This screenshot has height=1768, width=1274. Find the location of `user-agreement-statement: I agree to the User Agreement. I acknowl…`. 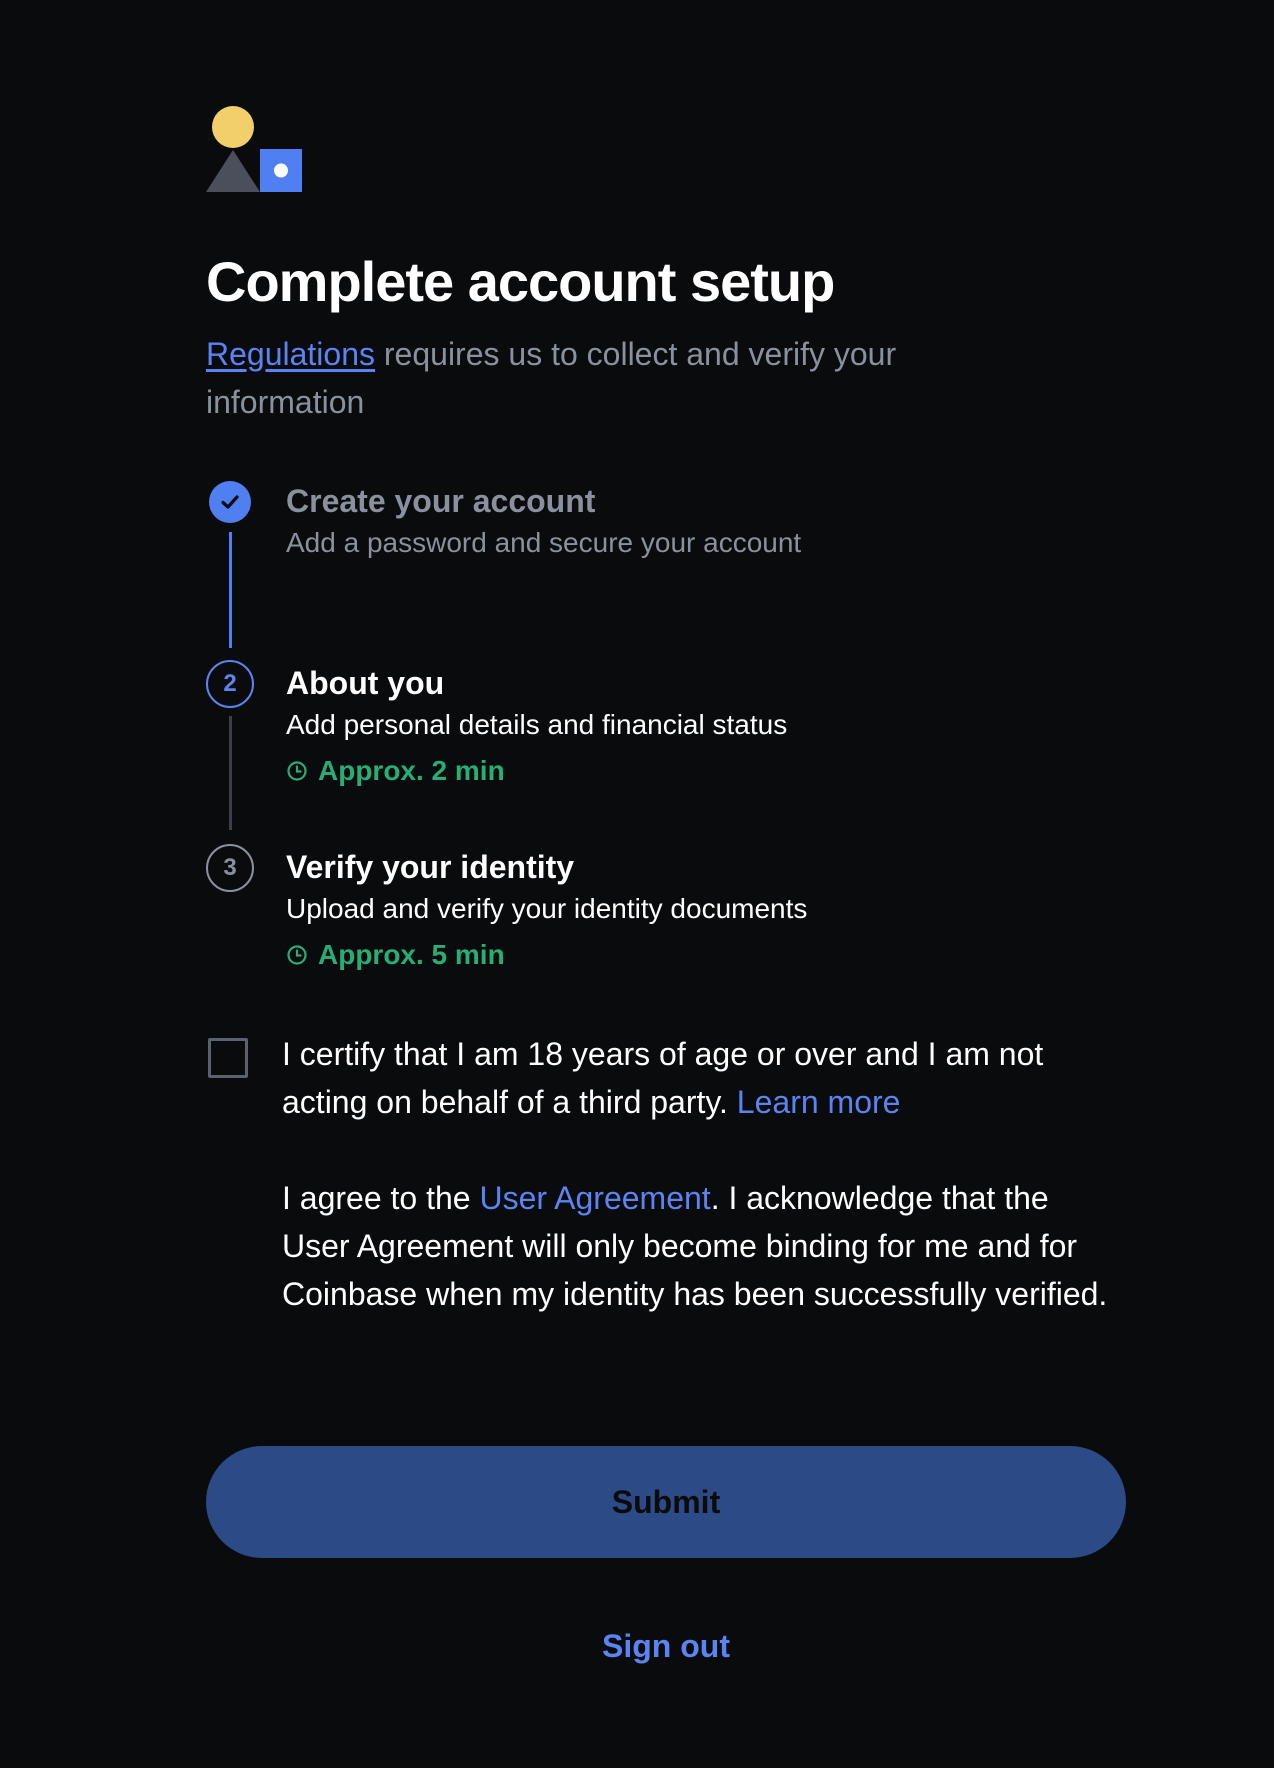

user-agreement-statement: I agree to the User Agreement. I acknowl… is located at coordinates (702, 1246).